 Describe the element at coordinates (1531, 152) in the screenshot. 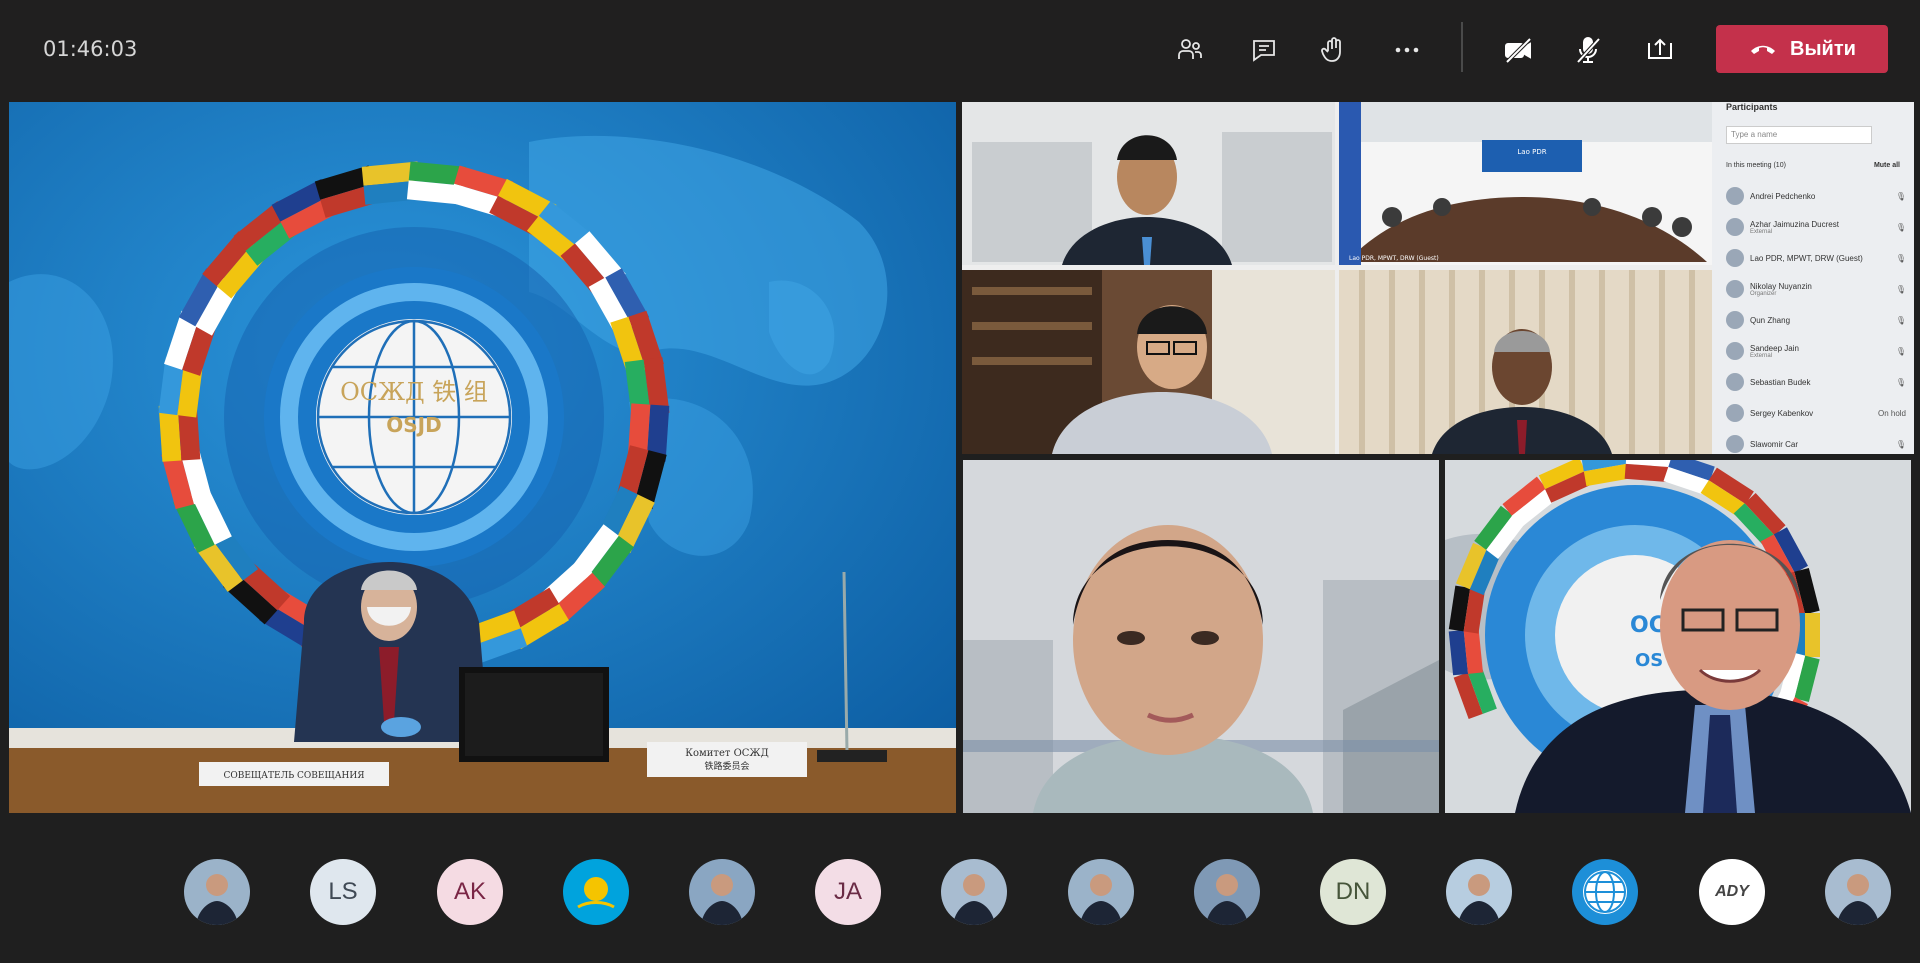

I see `room-screen-text: Lao PDR` at that location.